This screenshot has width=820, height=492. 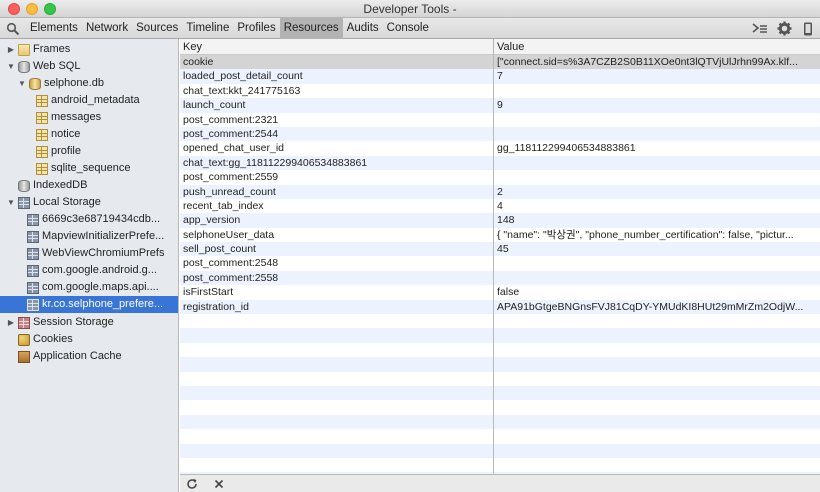 What do you see at coordinates (336, 120) in the screenshot?
I see `key-cell: post_comment:2321` at bounding box center [336, 120].